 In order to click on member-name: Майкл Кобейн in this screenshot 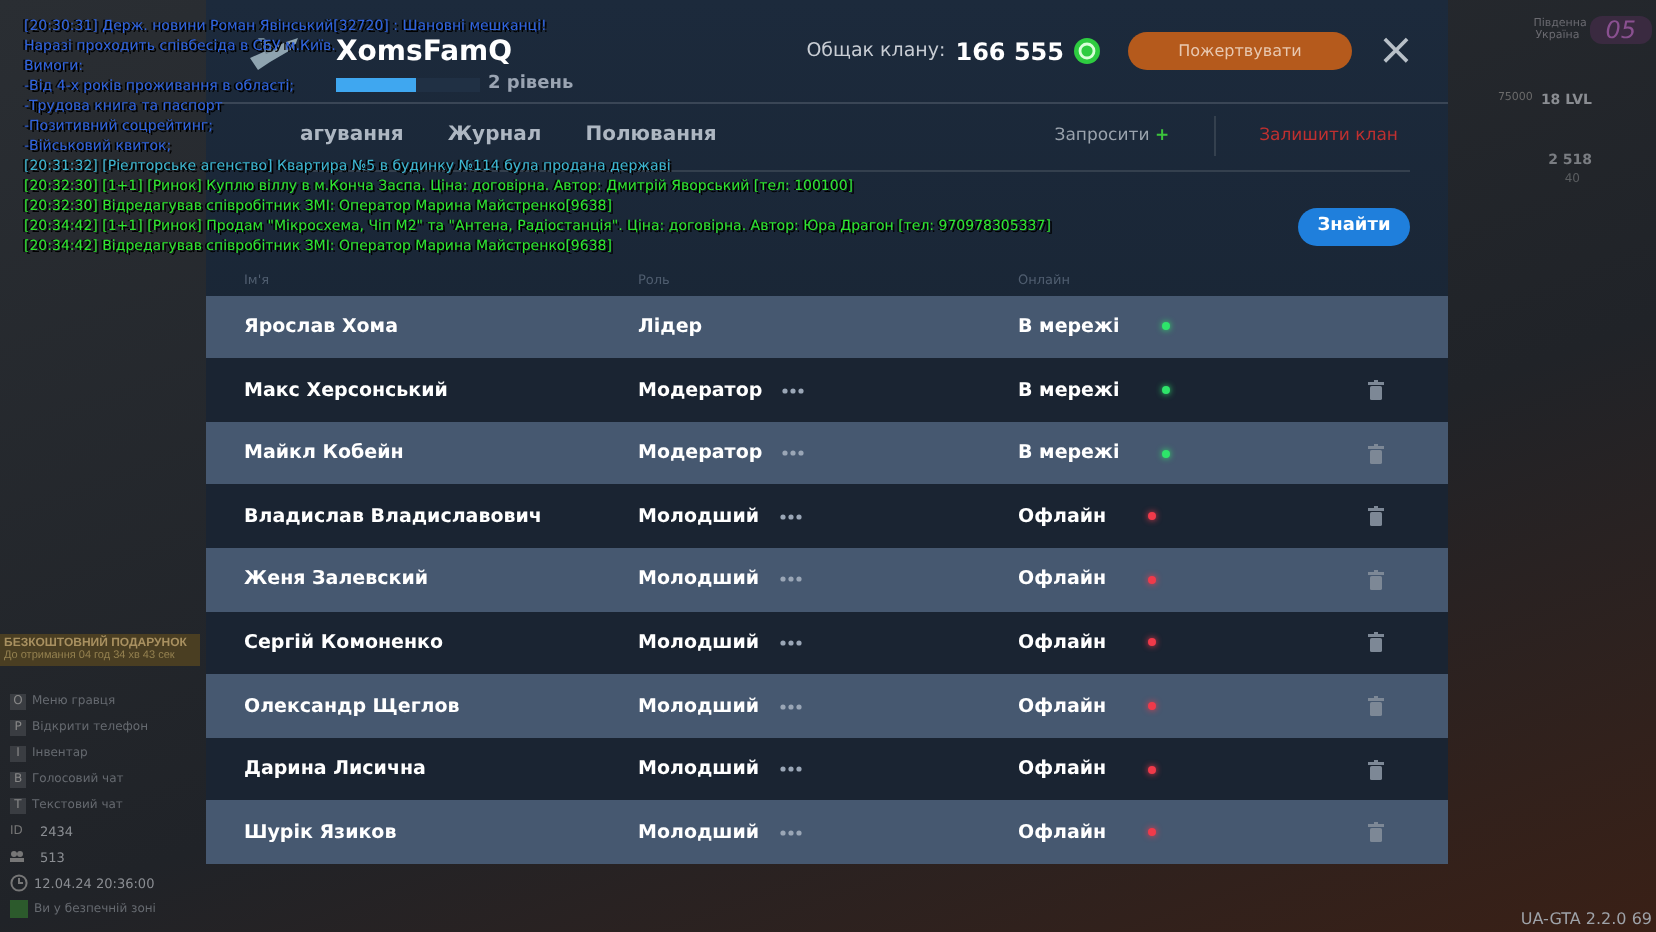, I will do `click(325, 453)`.